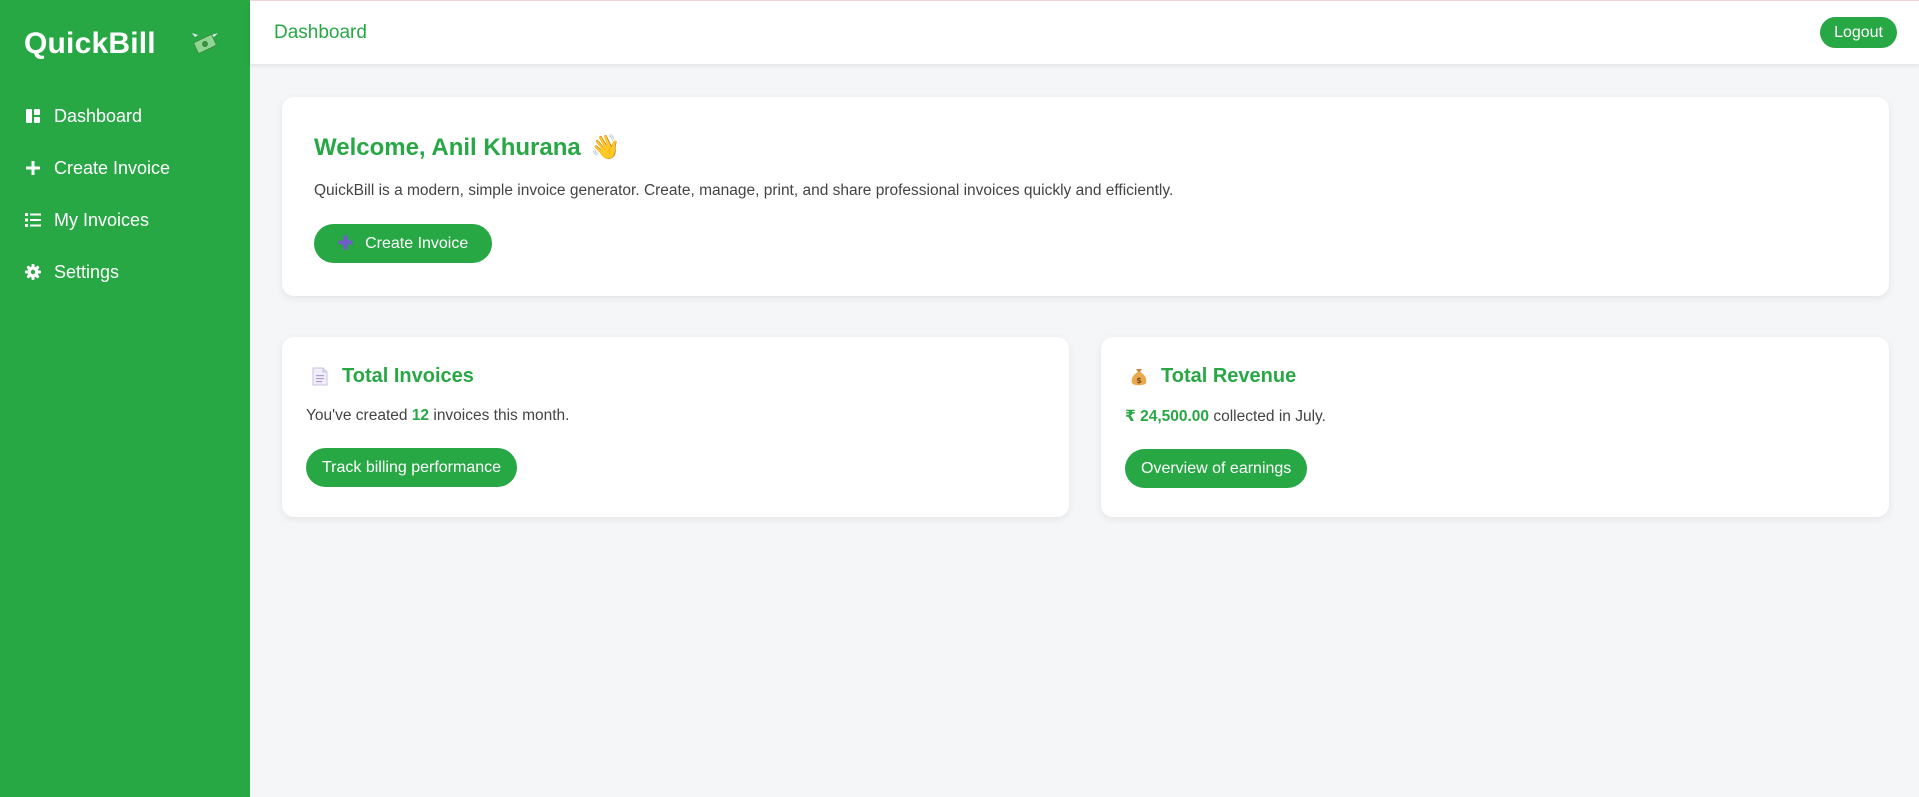  Describe the element at coordinates (1858, 32) in the screenshot. I see `logout-button: Logout` at that location.